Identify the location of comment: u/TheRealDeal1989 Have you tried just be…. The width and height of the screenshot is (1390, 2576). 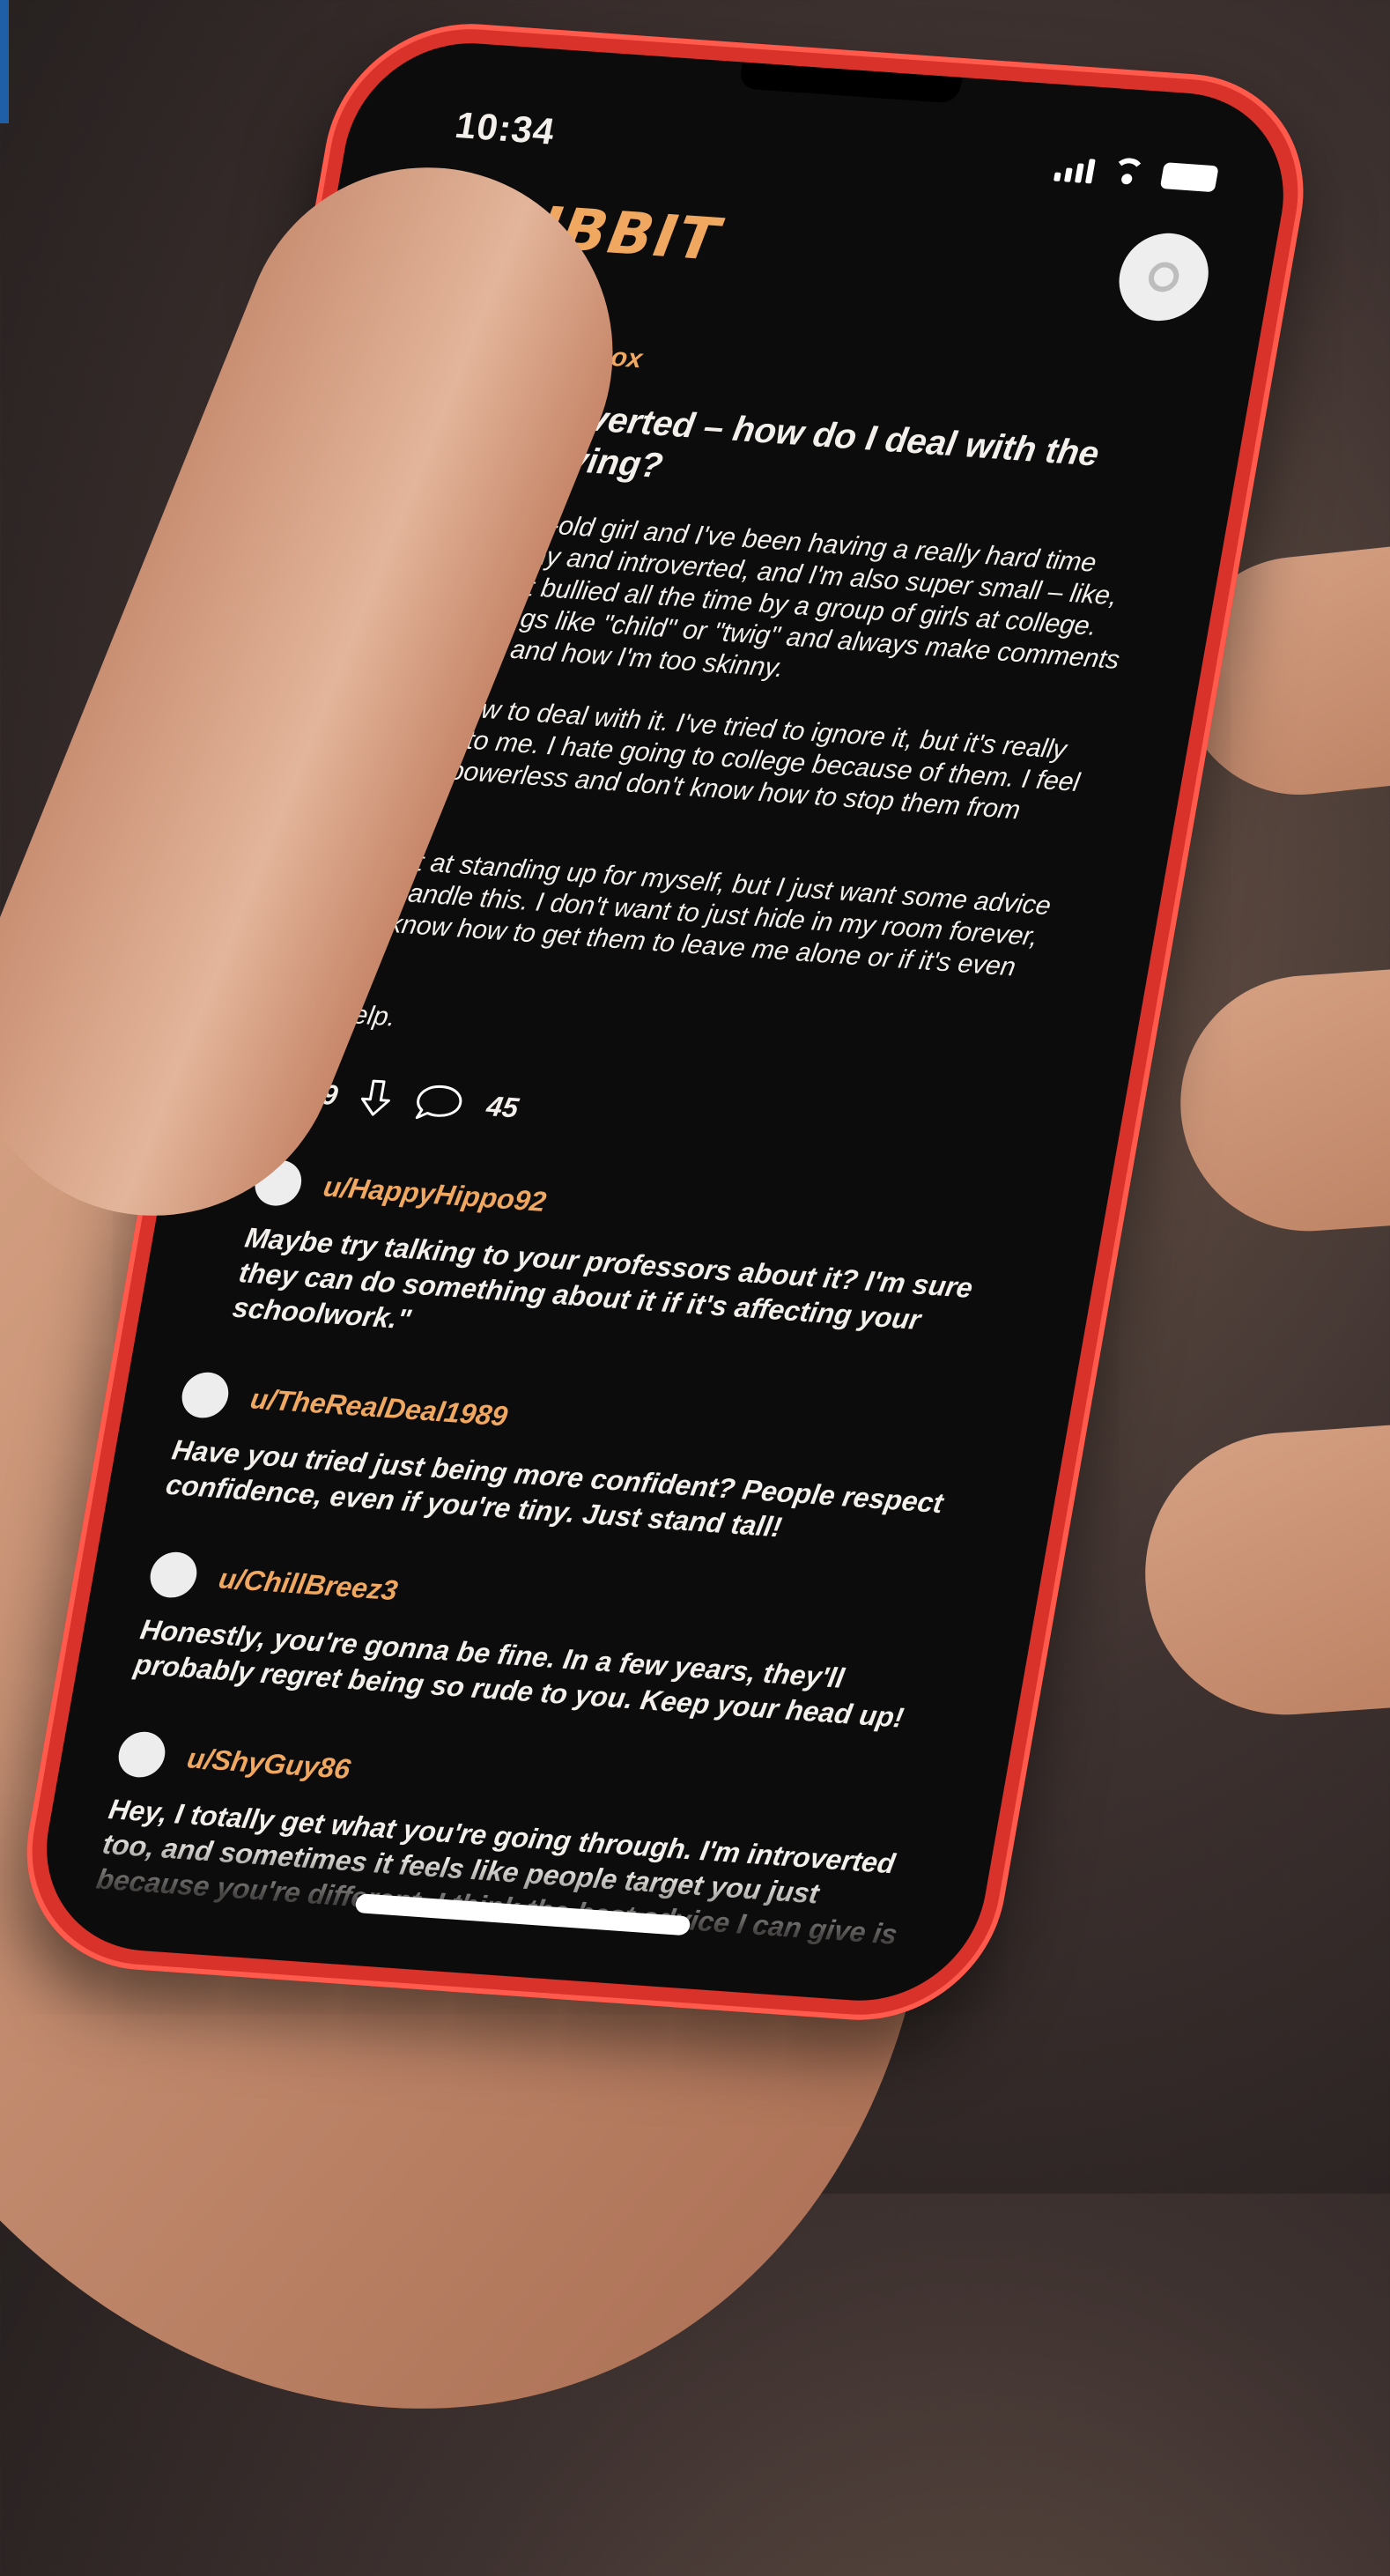
(578, 1464).